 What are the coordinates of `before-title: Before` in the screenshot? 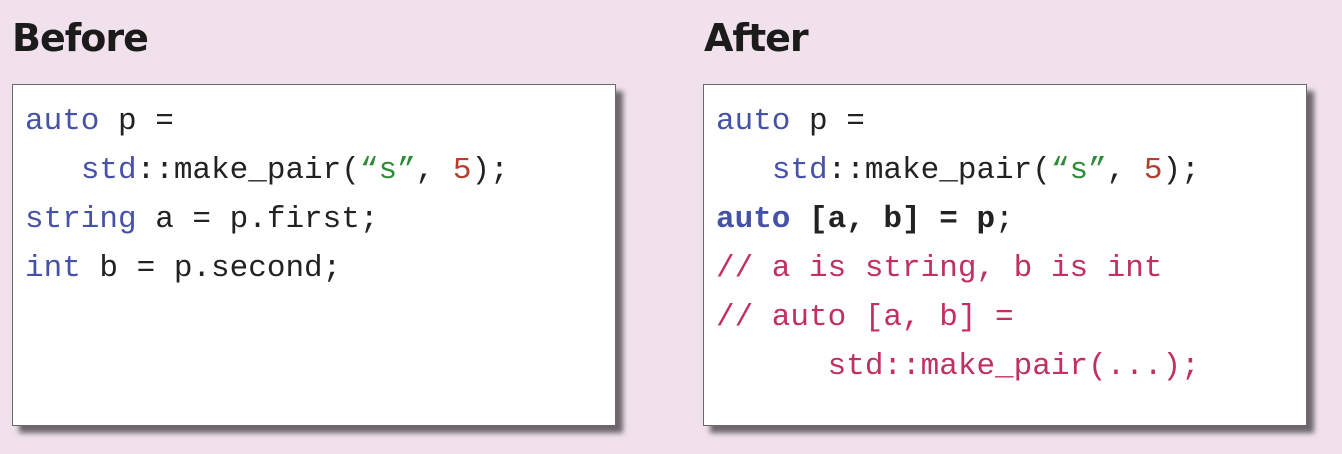 It's located at (80, 38).